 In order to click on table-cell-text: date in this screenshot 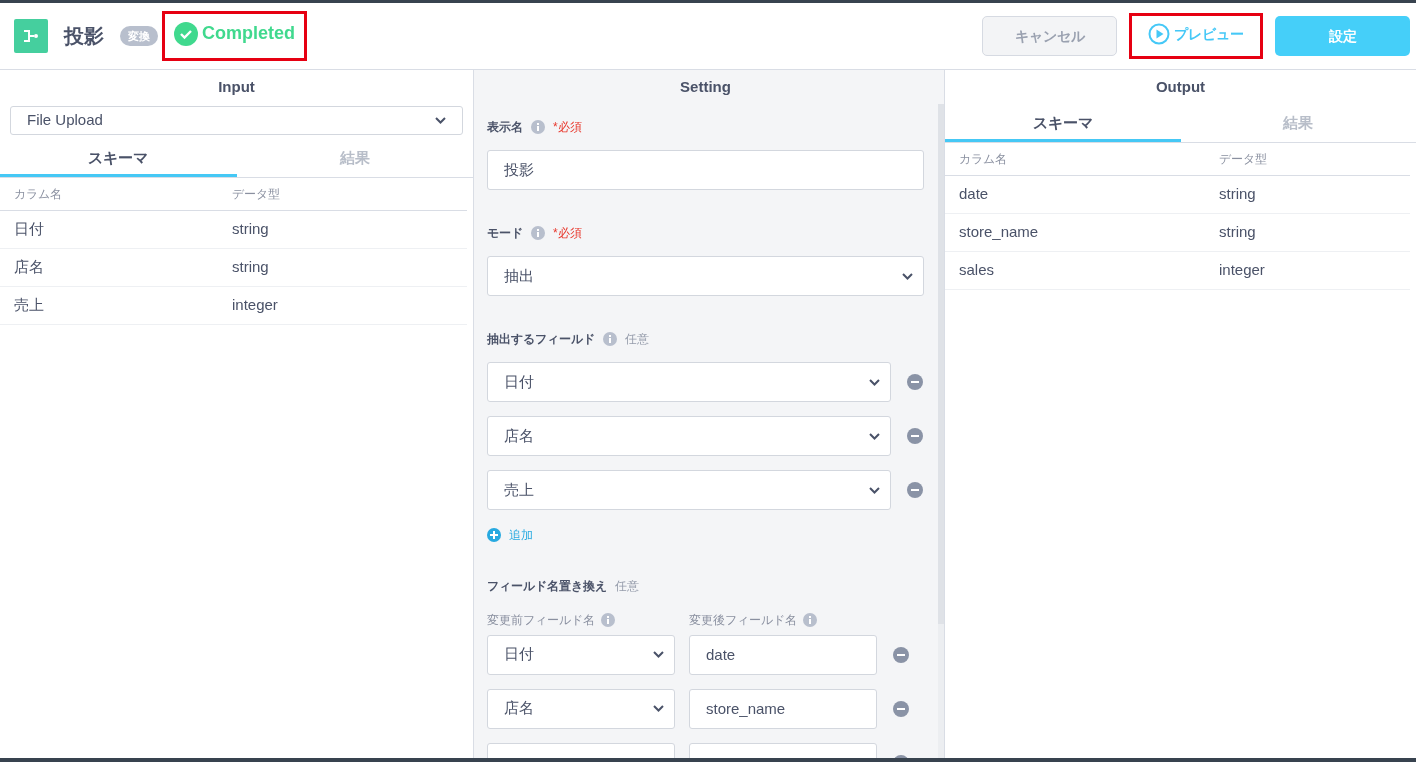, I will do `click(974, 194)`.